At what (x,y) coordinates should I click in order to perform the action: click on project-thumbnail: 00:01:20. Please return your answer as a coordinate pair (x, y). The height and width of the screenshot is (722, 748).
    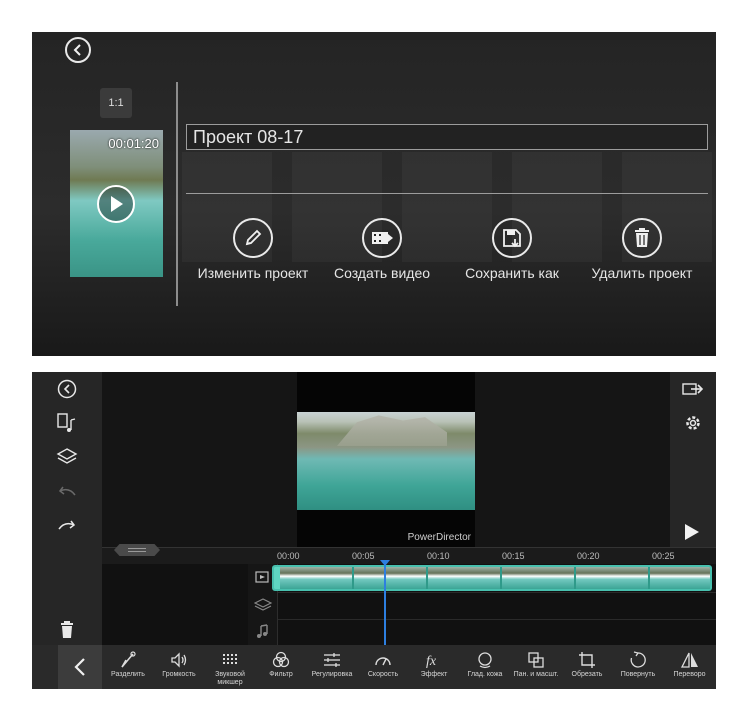
    Looking at the image, I should click on (116, 203).